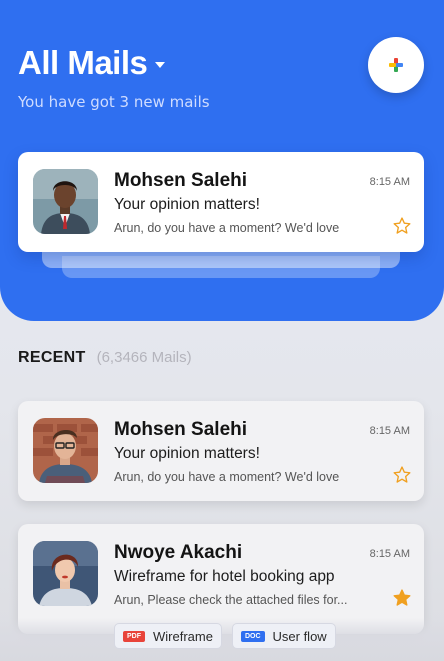  I want to click on mailbox-selector: All Mails, so click(92, 63).